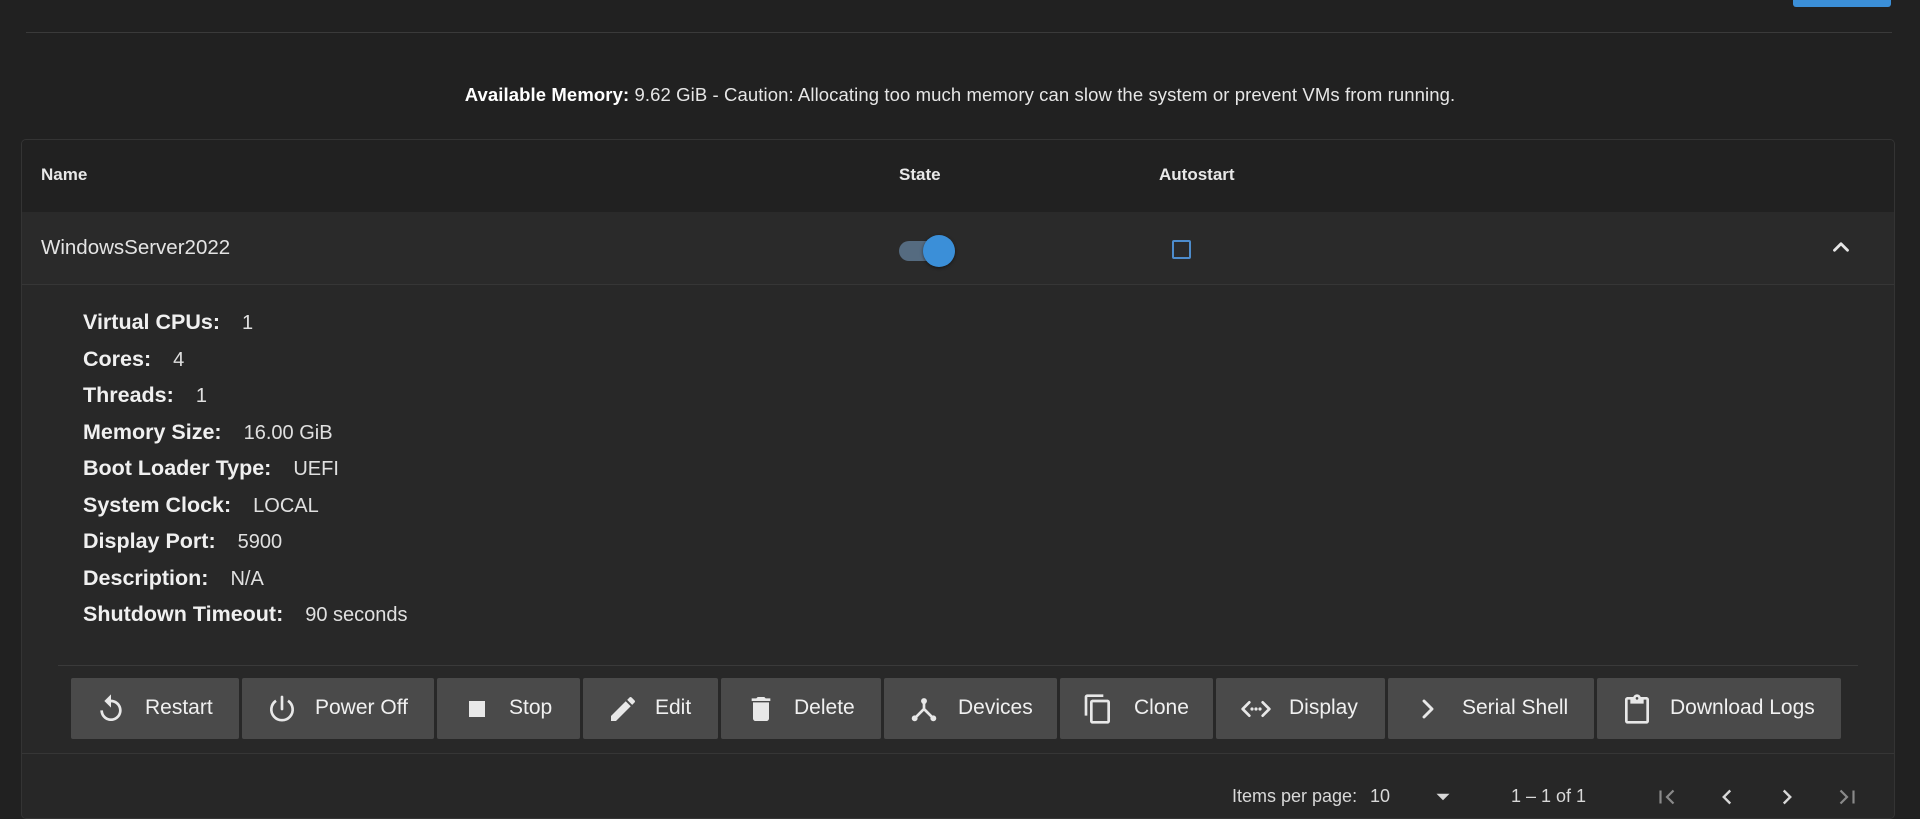  I want to click on edit-button: Edit, so click(650, 708).